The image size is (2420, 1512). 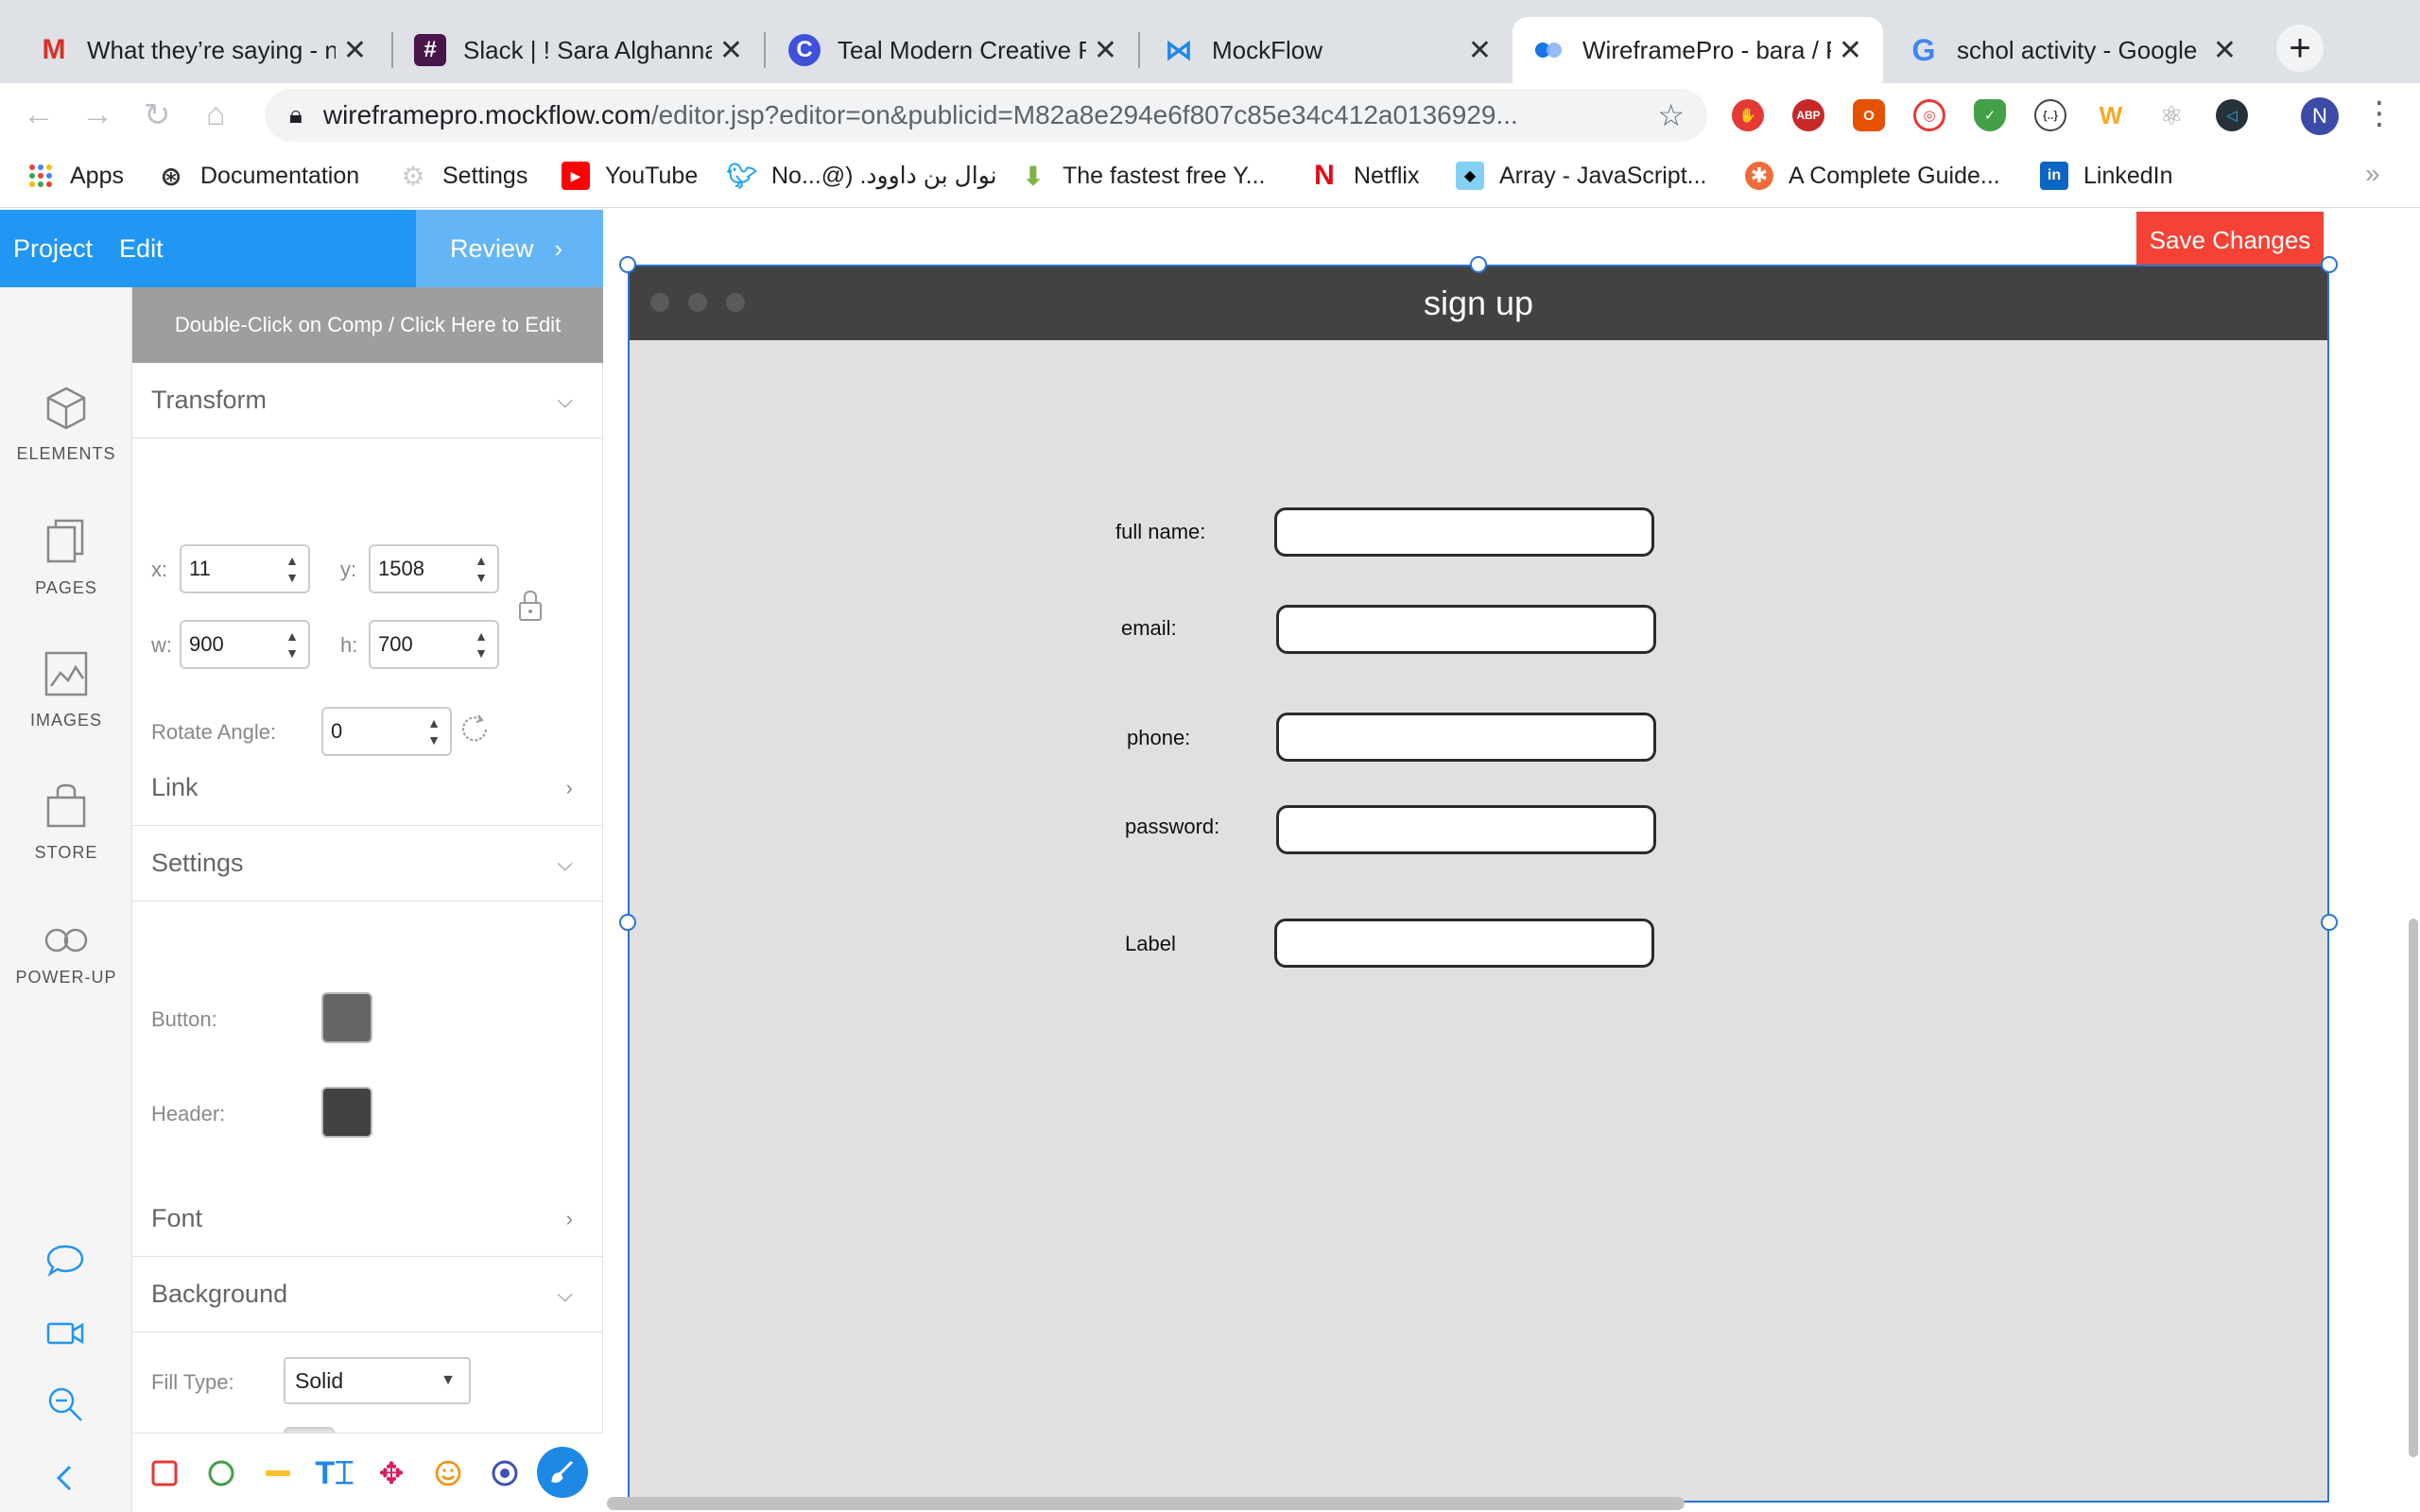 What do you see at coordinates (1869, 115) in the screenshot?
I see `office-icon: O` at bounding box center [1869, 115].